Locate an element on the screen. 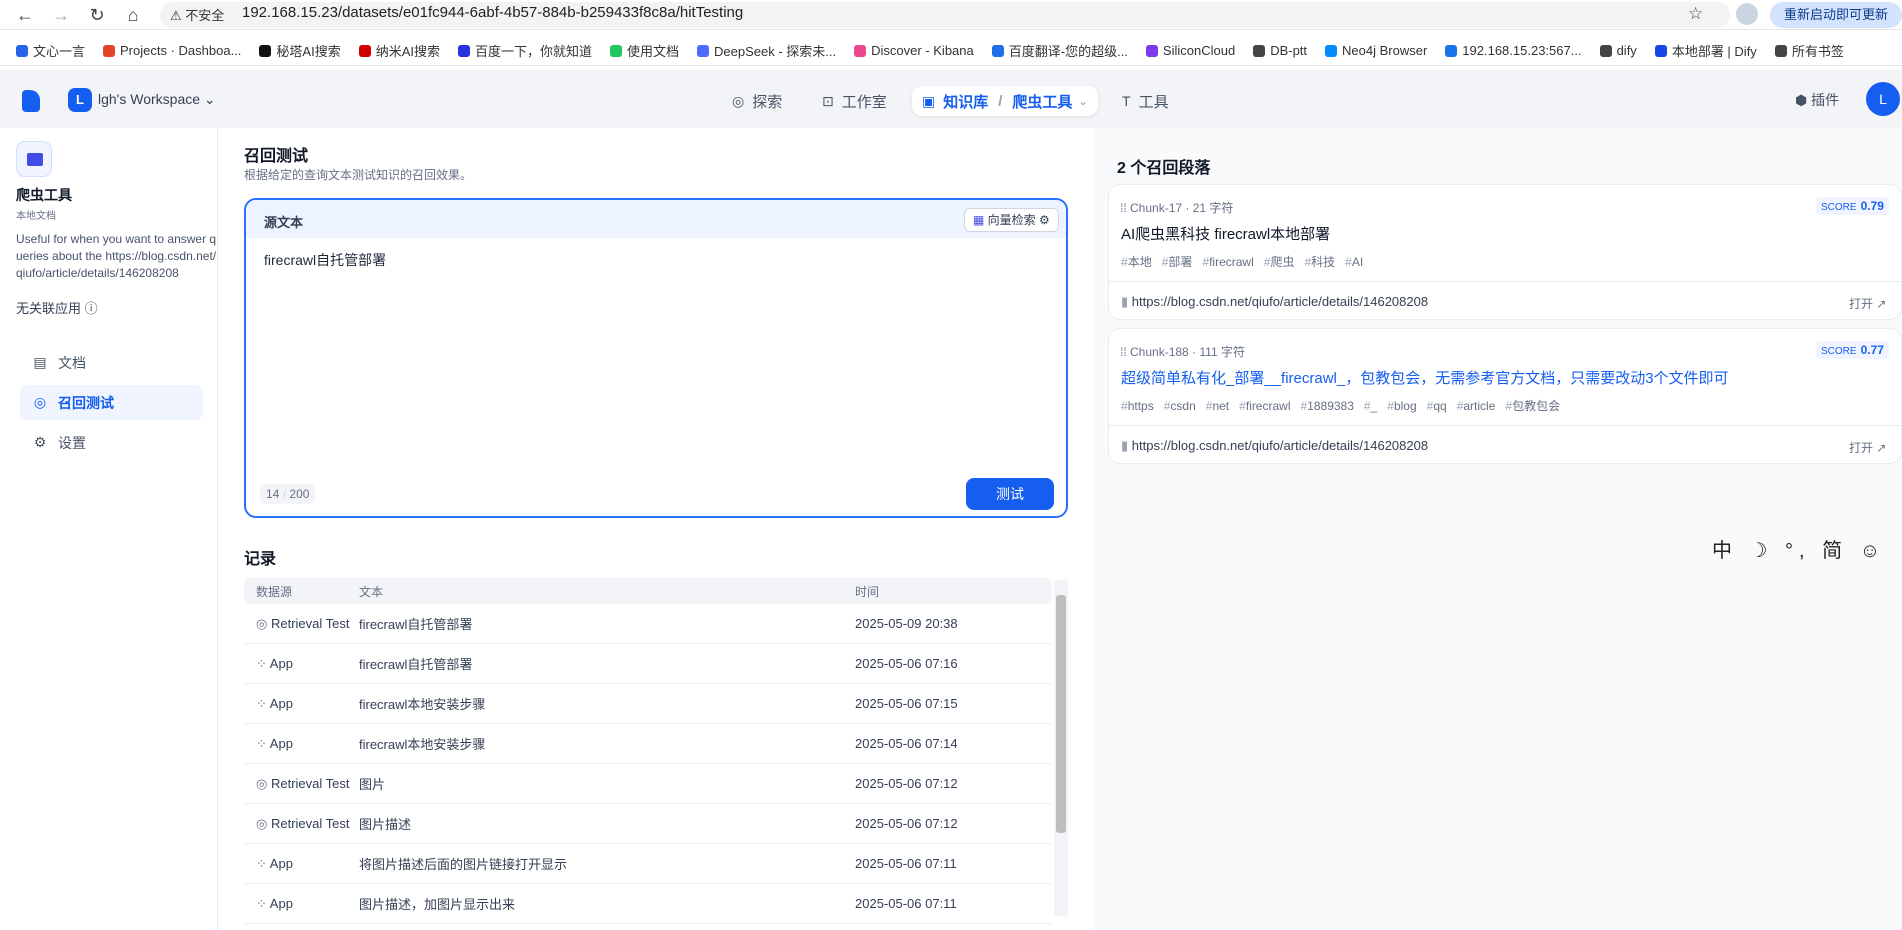 This screenshot has width=1902, height=930. sidebar-item-settings: ⚙ 设置 is located at coordinates (111, 442).